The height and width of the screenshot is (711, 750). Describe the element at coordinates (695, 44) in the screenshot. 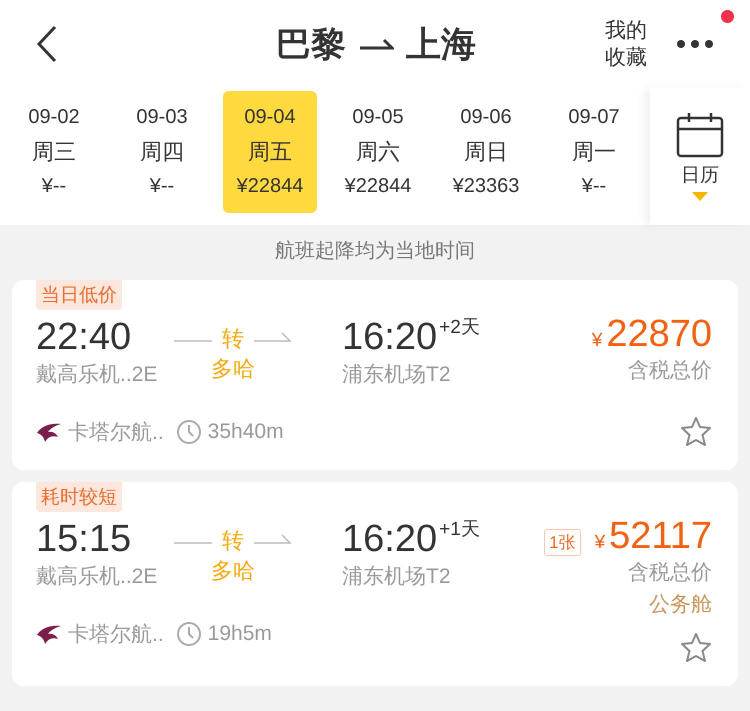

I see `more-icon` at that location.